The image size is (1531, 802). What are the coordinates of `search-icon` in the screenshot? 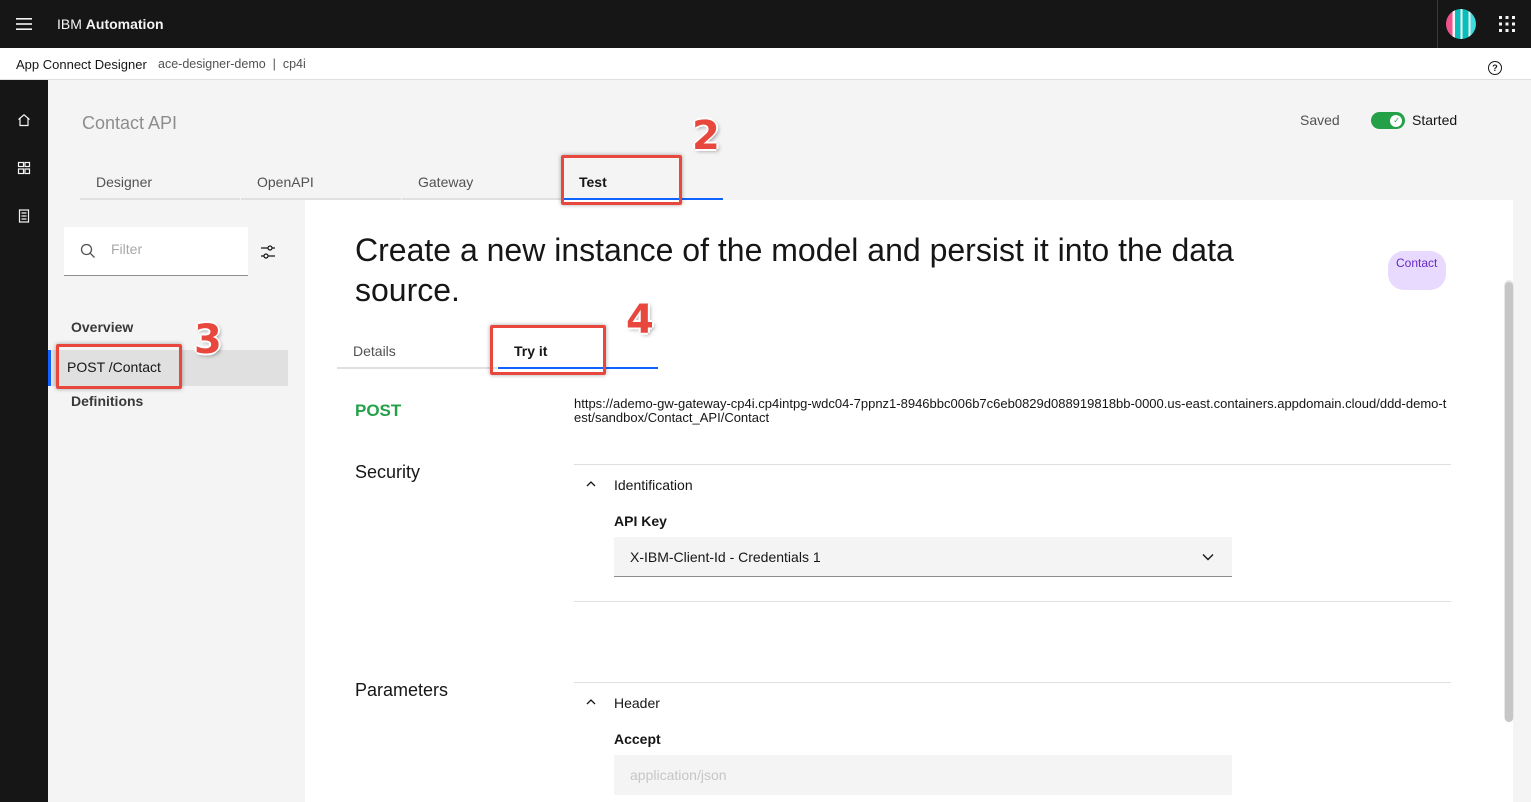 It's located at (87, 250).